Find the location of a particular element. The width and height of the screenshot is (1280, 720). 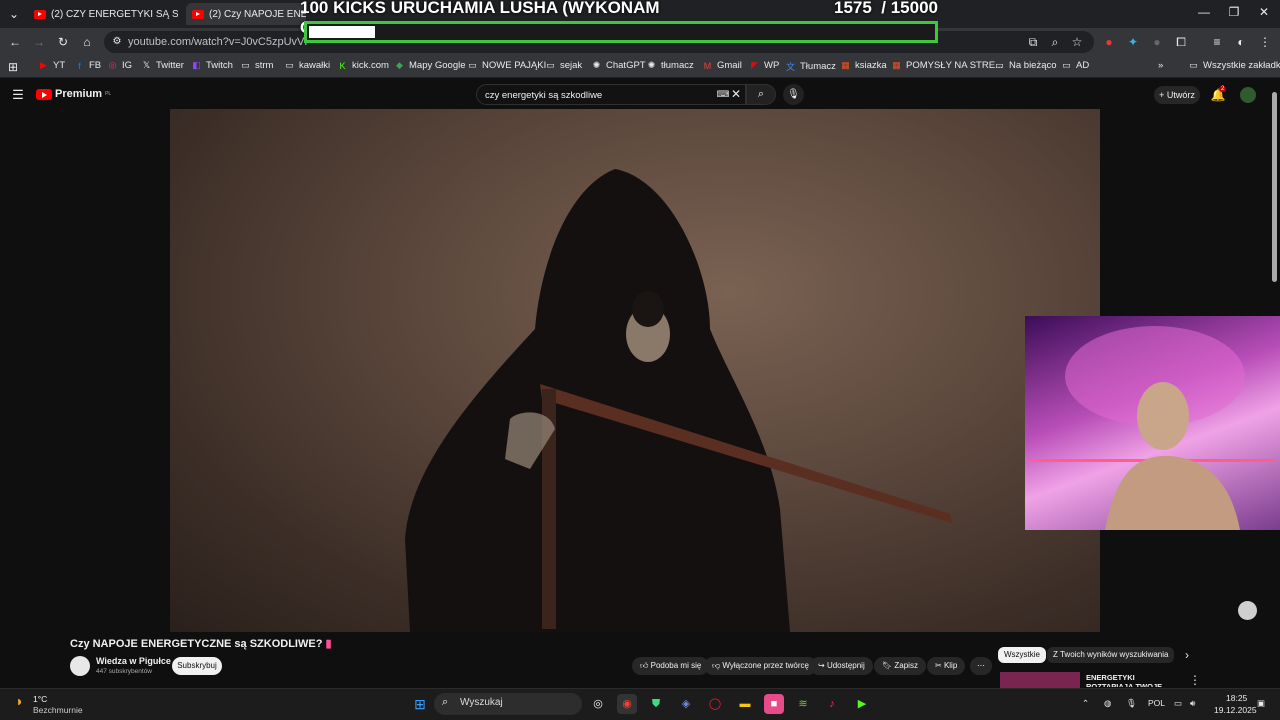

weather-temp: 1°C is located at coordinates (40, 699).